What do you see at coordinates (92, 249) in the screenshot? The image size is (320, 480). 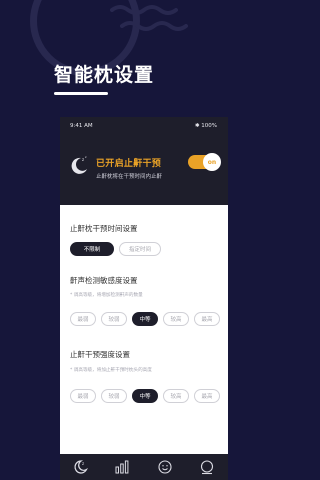 I see `time-option-unlimited: 不限制` at bounding box center [92, 249].